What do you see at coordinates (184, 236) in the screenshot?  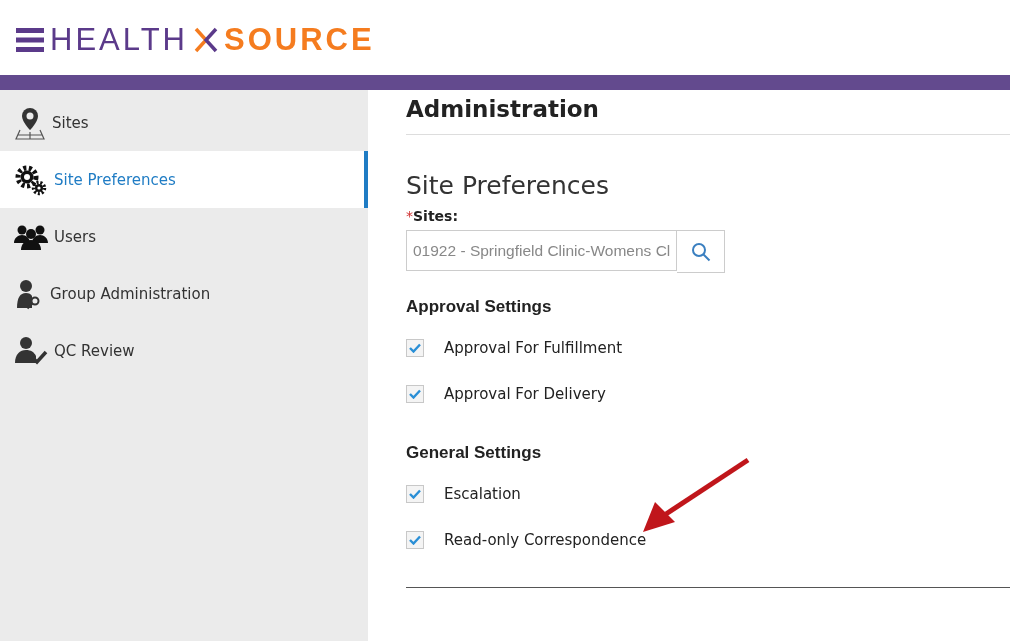 I see `sidebar-item: Users` at bounding box center [184, 236].